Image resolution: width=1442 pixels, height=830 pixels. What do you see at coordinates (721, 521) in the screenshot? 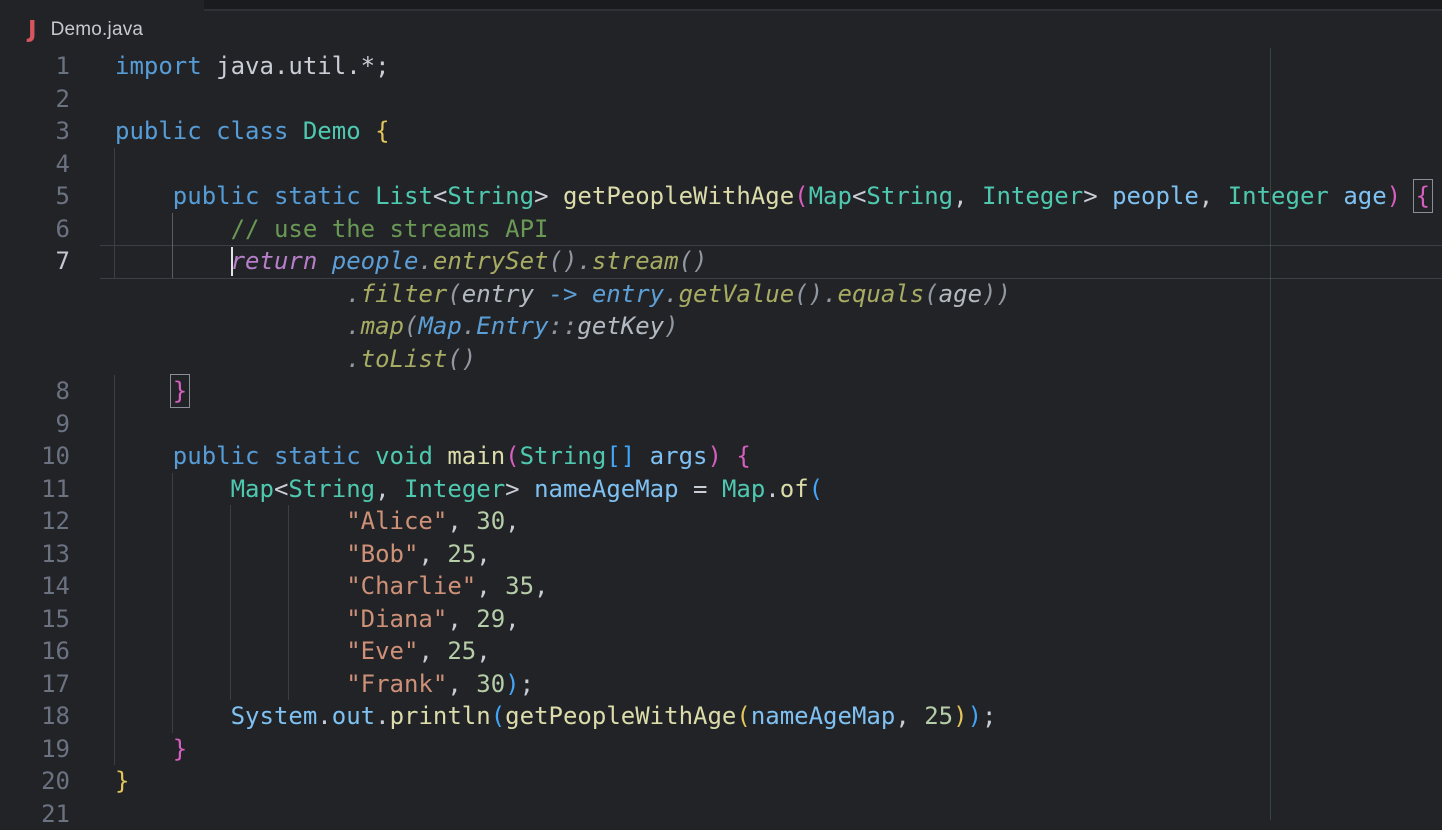
I see `code-line: 12 "Alice", 30,` at bounding box center [721, 521].